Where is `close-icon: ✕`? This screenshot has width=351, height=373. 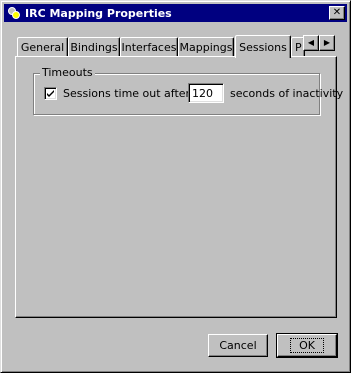 close-icon: ✕ is located at coordinates (337, 12).